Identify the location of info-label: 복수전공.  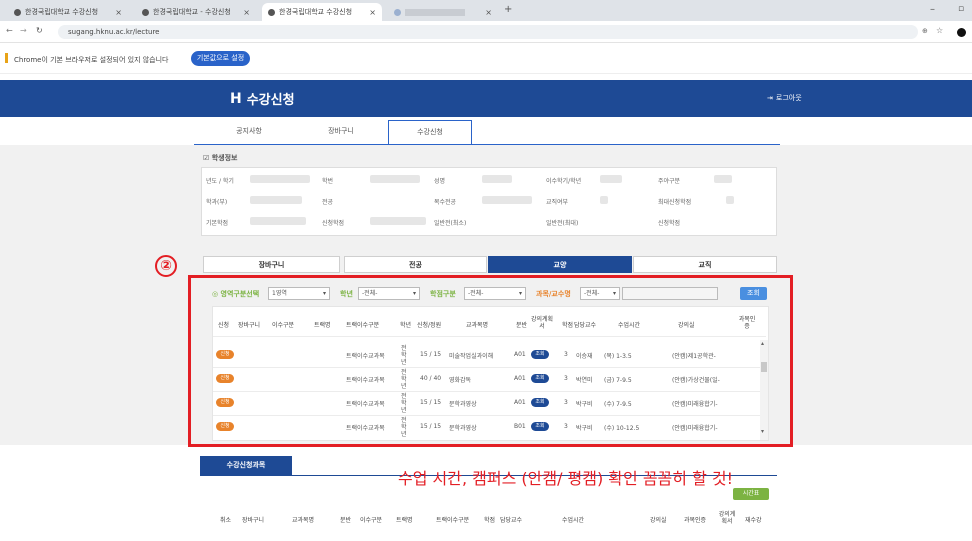
(445, 202).